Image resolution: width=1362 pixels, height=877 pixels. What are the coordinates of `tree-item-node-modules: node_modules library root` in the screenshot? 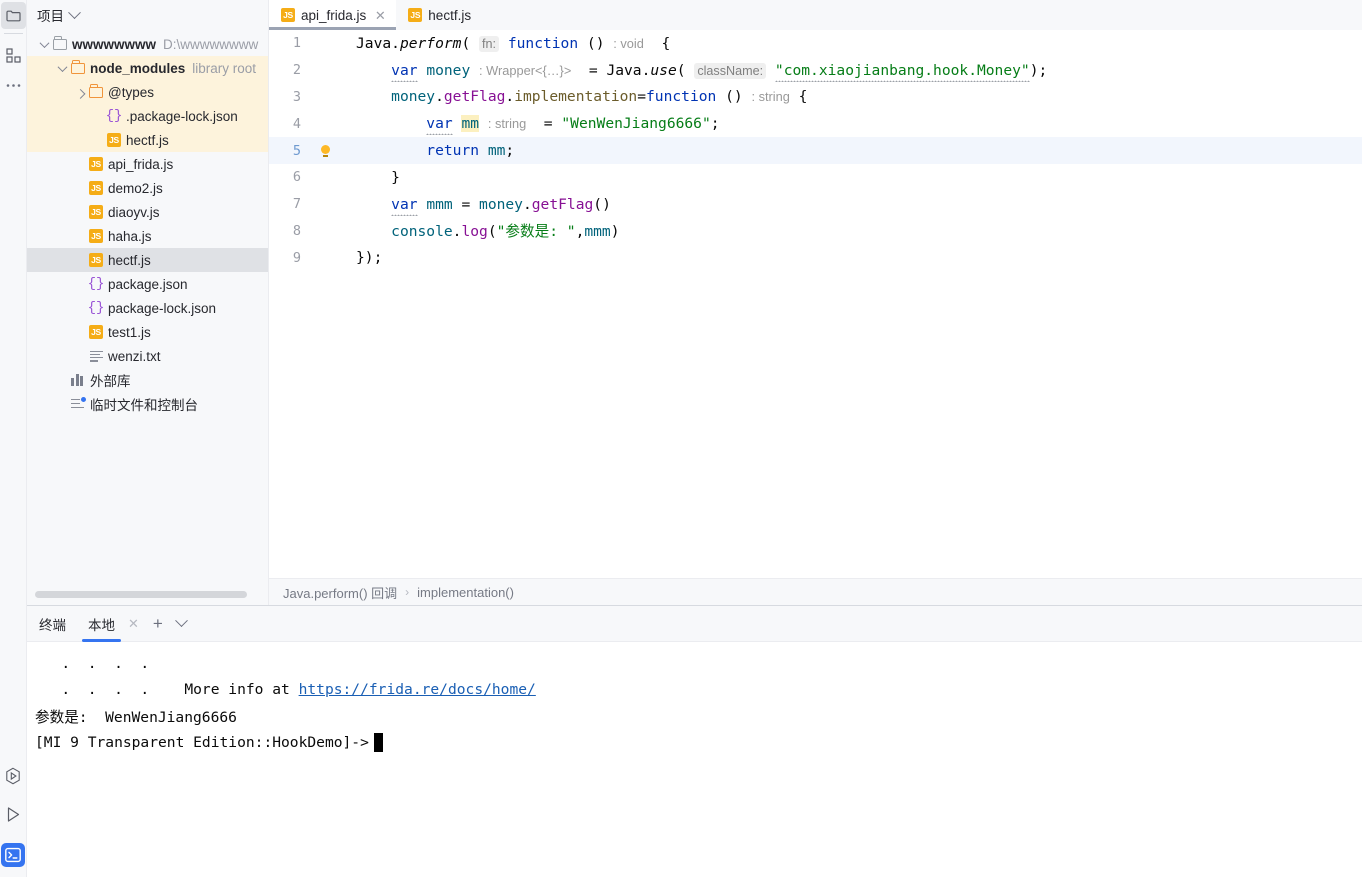 It's located at (147, 68).